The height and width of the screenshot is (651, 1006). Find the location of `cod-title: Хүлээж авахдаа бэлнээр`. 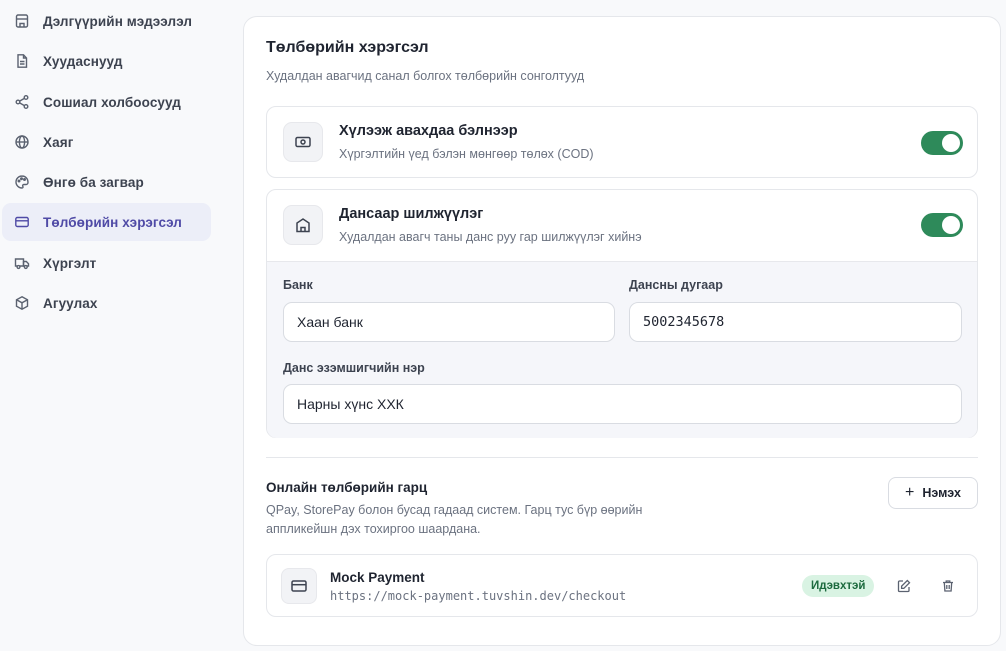

cod-title: Хүлээж авахдаа бэлнээр is located at coordinates (428, 131).